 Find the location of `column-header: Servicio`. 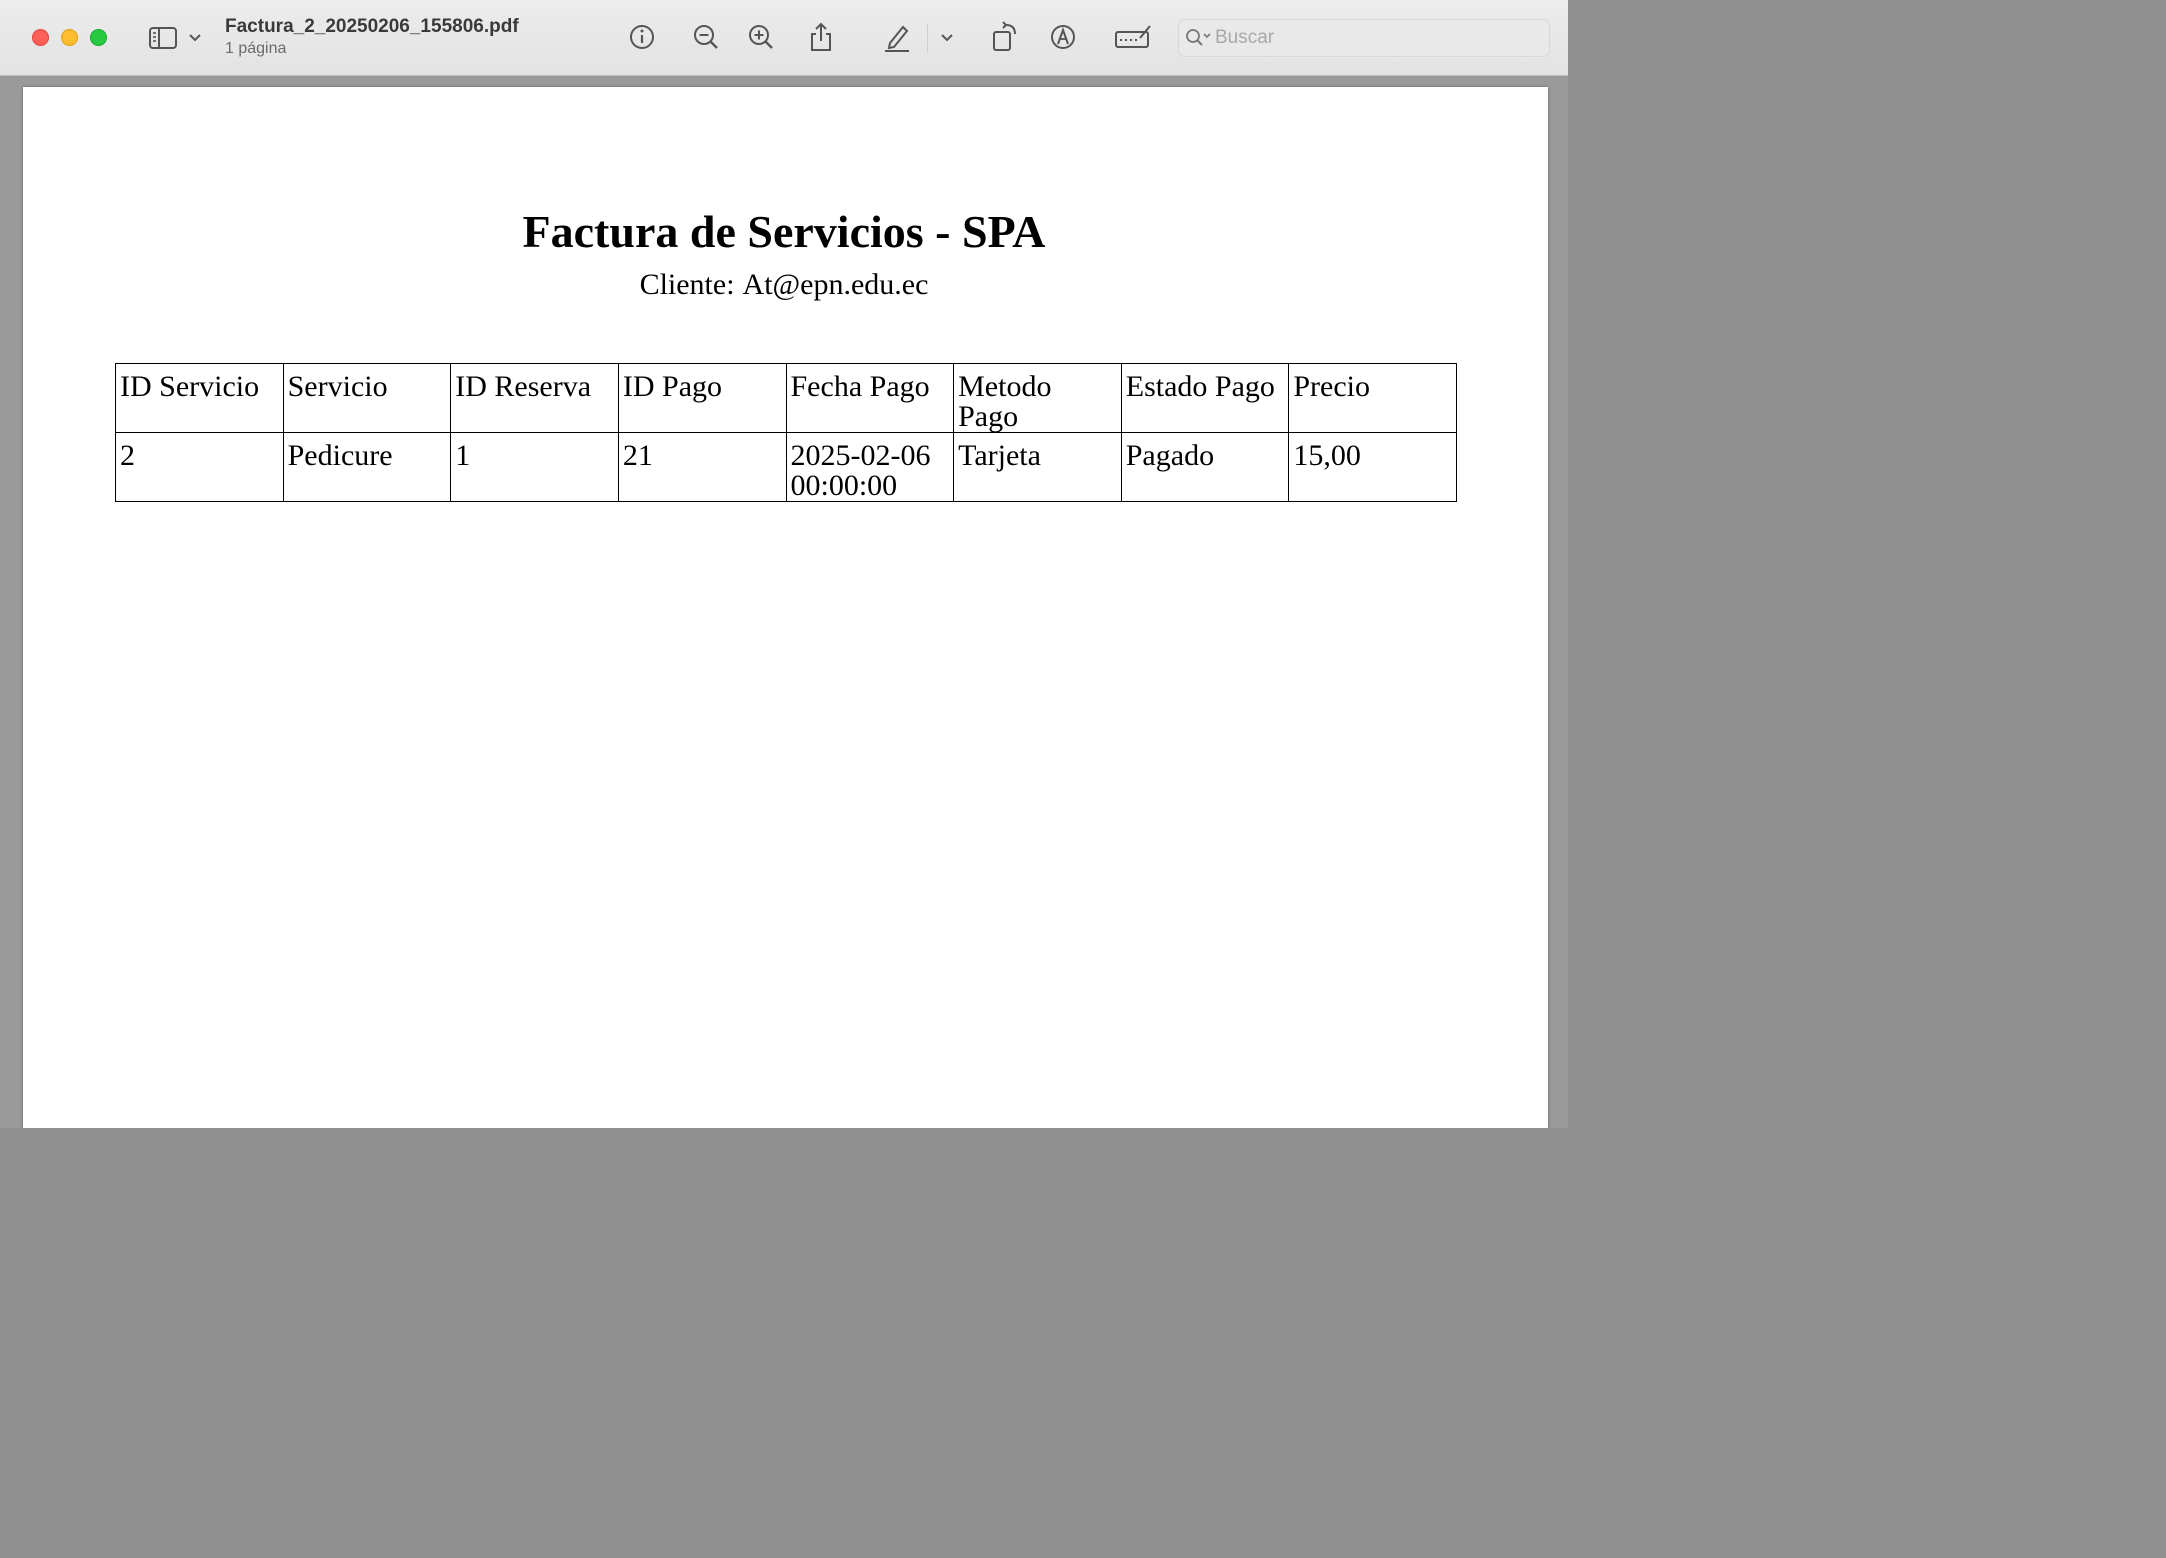

column-header: Servicio is located at coordinates (367, 398).